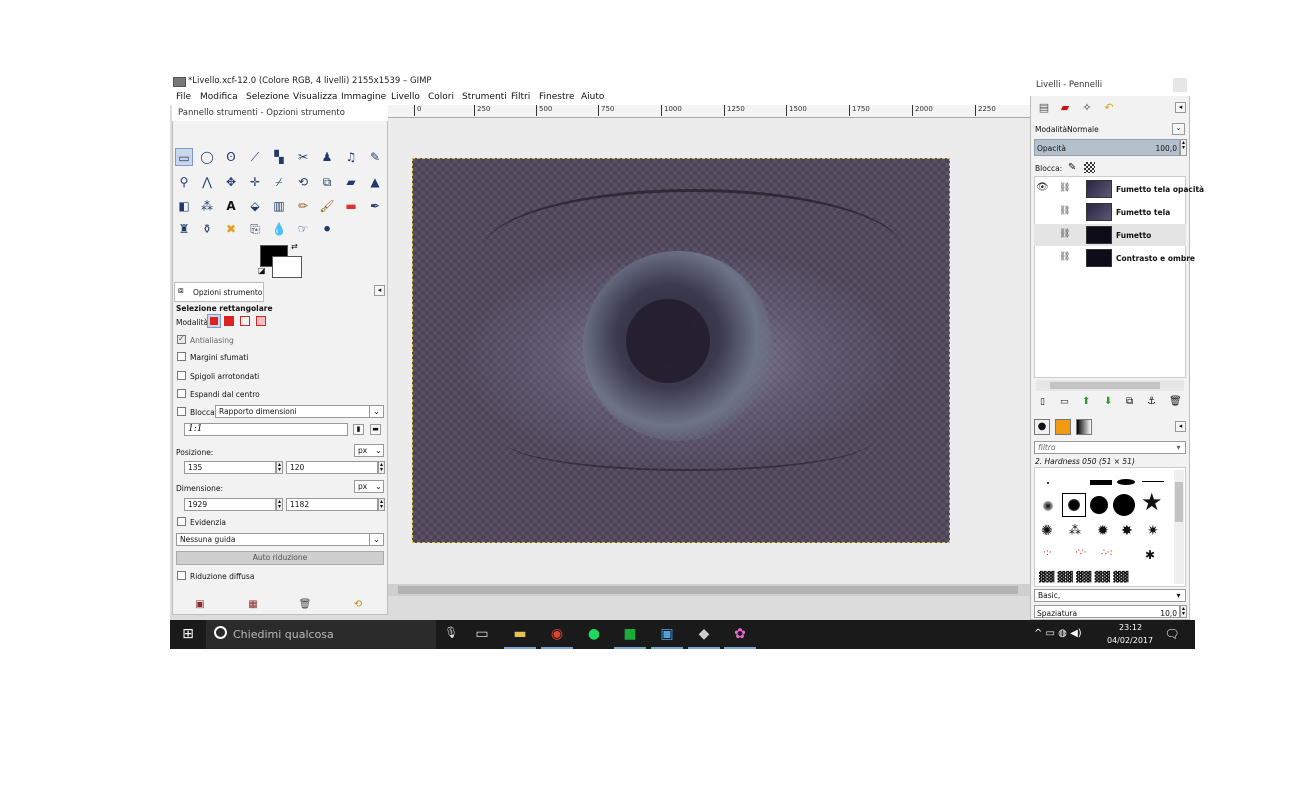 The height and width of the screenshot is (804, 1302). What do you see at coordinates (184, 229) in the screenshot?
I see `ink-tool-icon: ♜` at bounding box center [184, 229].